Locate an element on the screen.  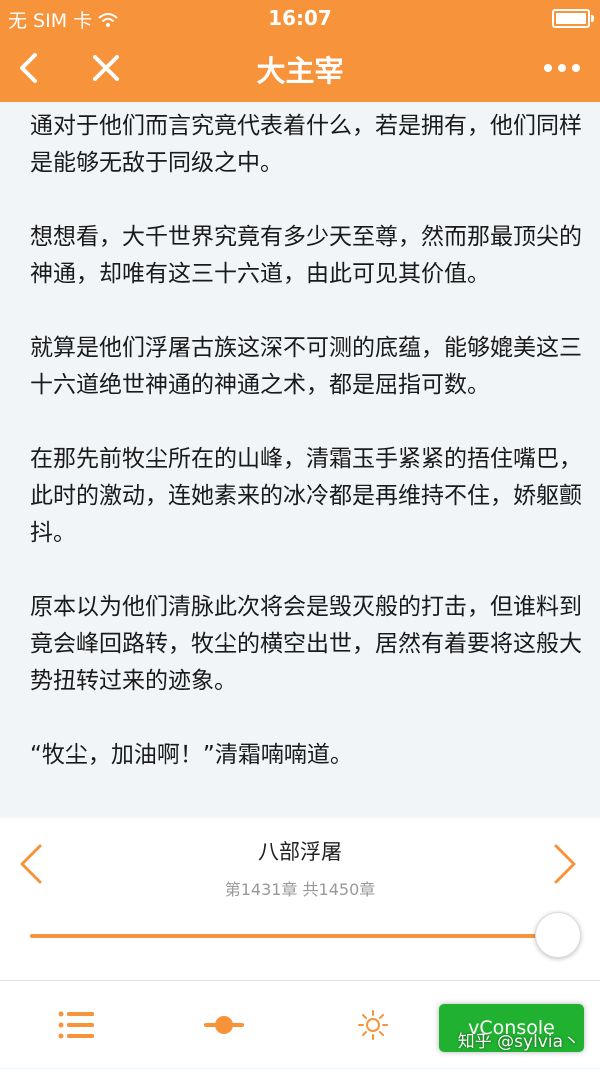
status-bar: 无 SIM 卡 16:07 is located at coordinates (300, 17).